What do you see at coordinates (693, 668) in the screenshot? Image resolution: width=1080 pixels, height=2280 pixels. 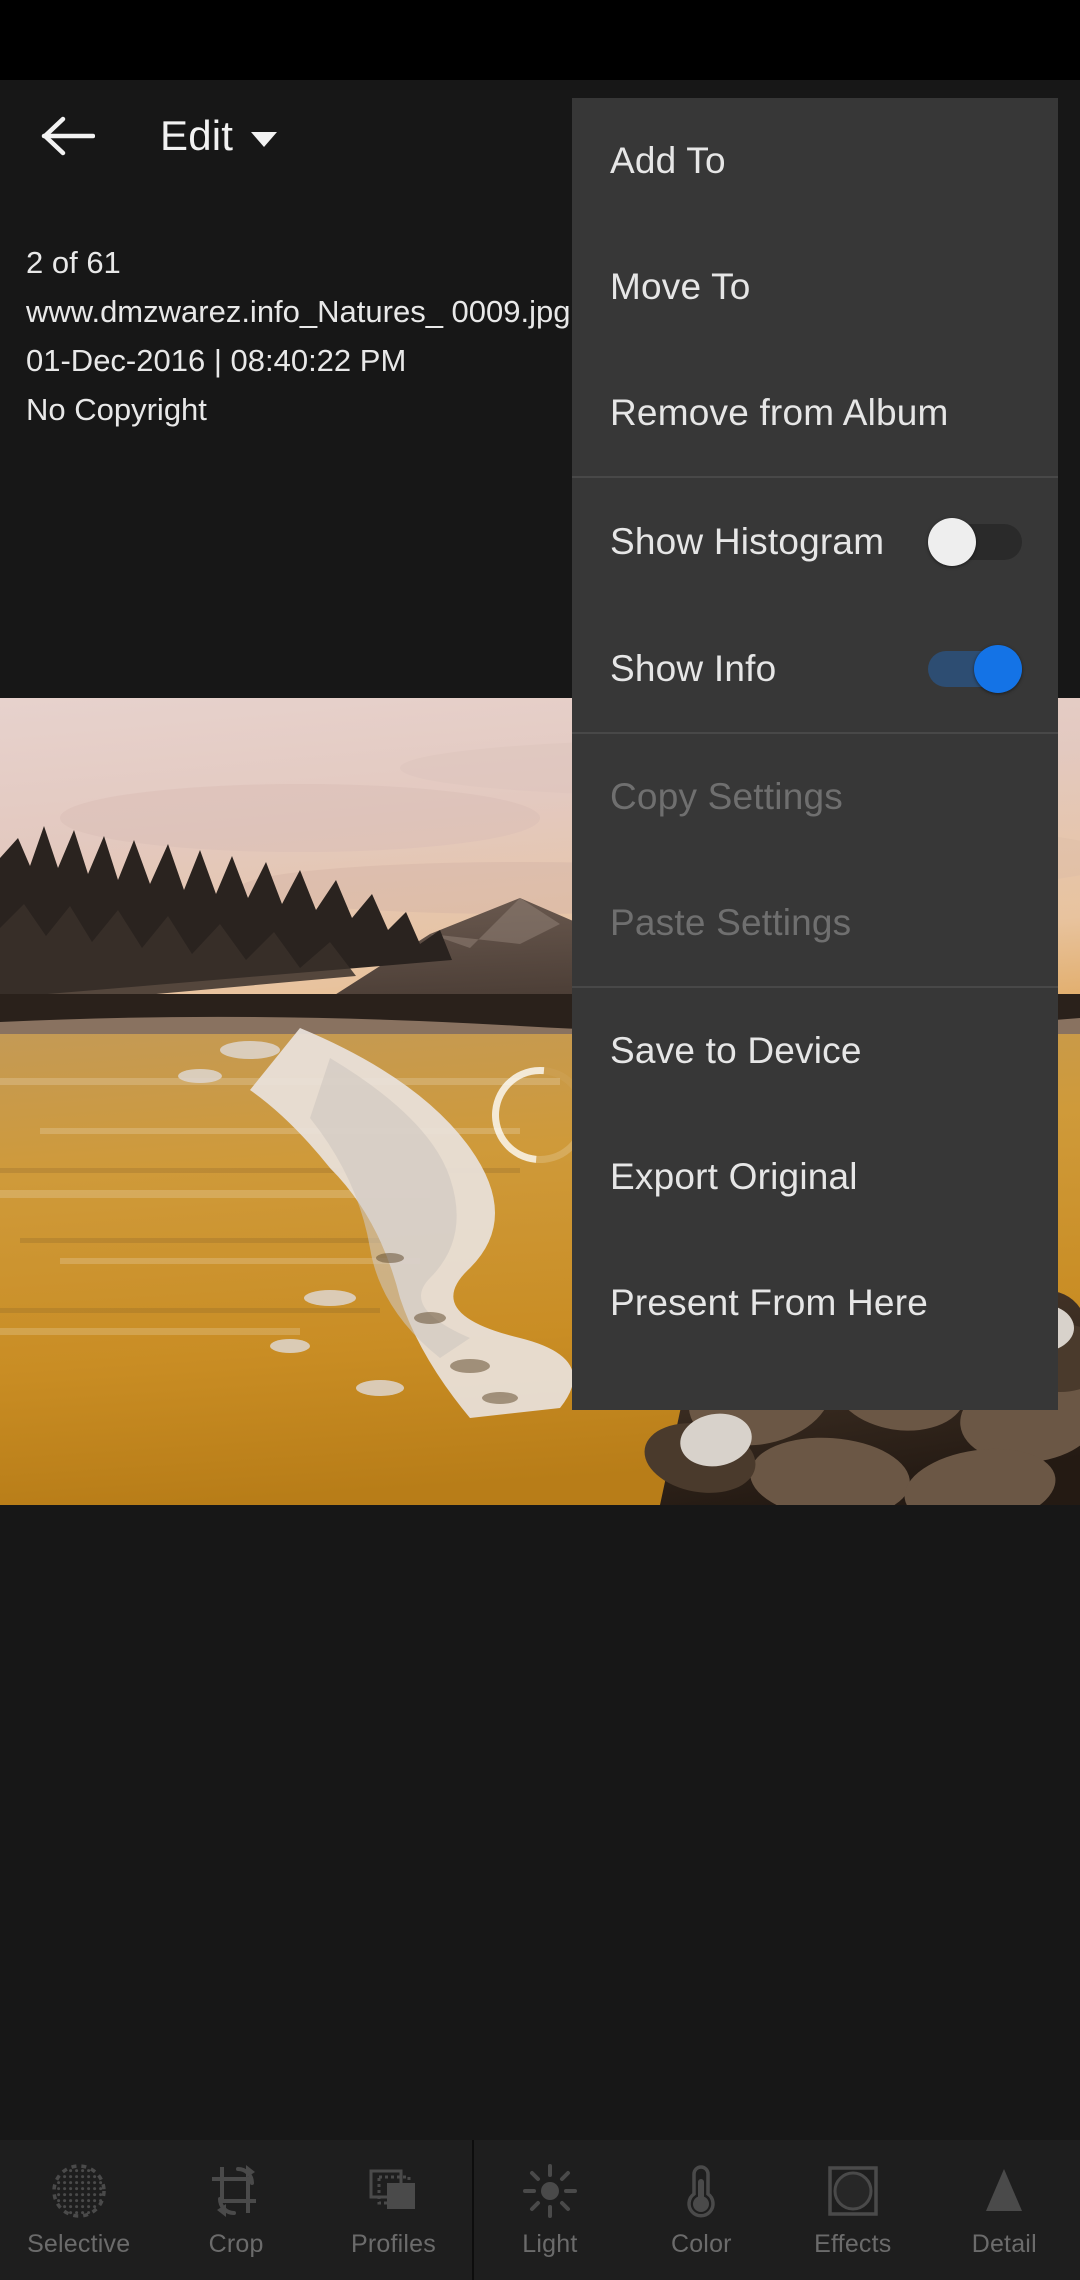 I see `menu-item-label: Show Info` at bounding box center [693, 668].